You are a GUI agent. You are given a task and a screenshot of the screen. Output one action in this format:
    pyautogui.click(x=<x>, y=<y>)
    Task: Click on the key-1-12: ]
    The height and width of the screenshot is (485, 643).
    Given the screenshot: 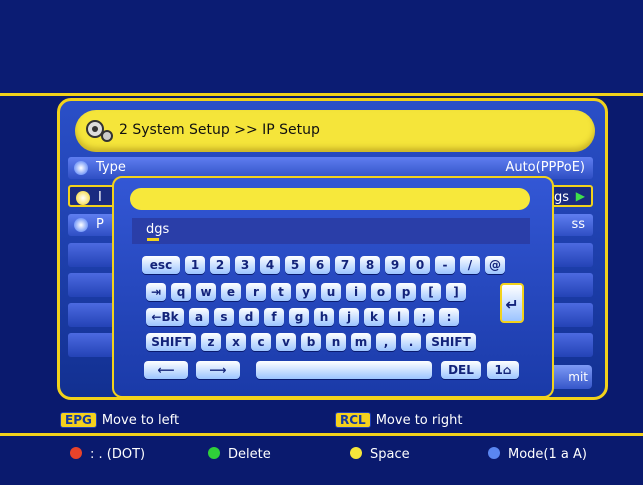 What is the action you would take?
    pyautogui.click(x=456, y=292)
    